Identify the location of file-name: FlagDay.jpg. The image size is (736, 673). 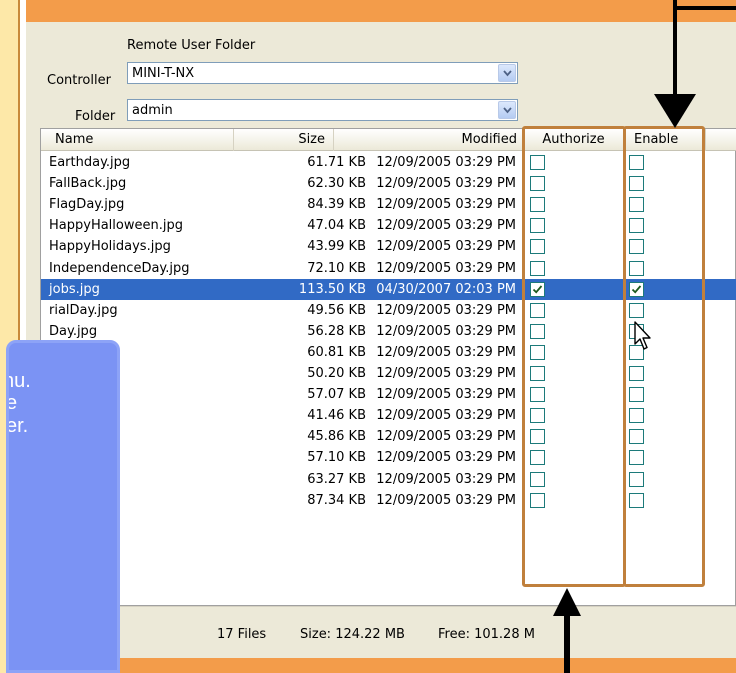
(87, 205).